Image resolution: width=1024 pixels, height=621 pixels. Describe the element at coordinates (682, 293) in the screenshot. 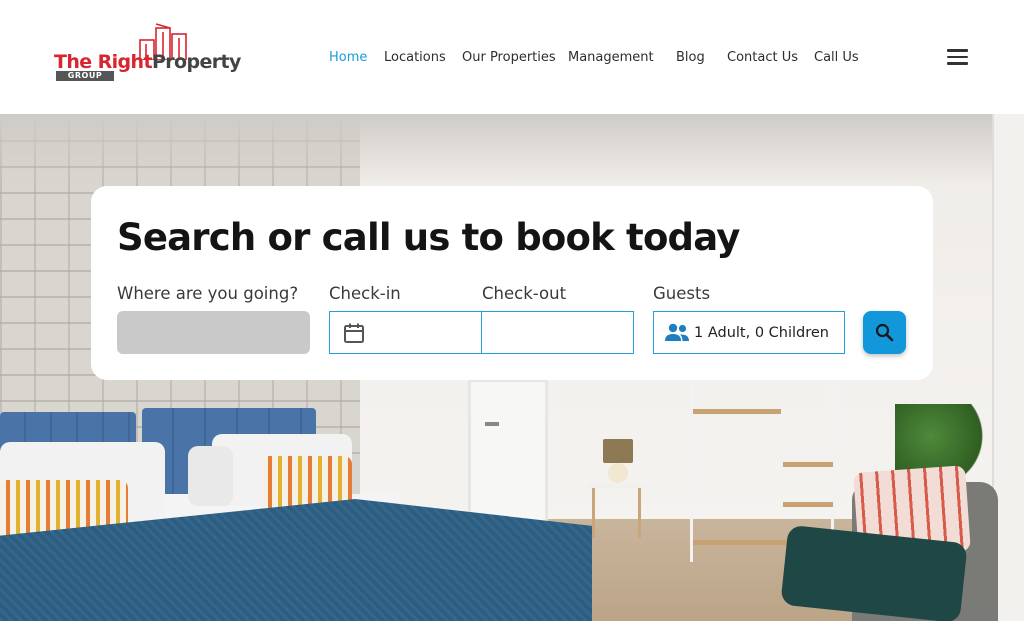

I see `guests-label: Guests` at that location.